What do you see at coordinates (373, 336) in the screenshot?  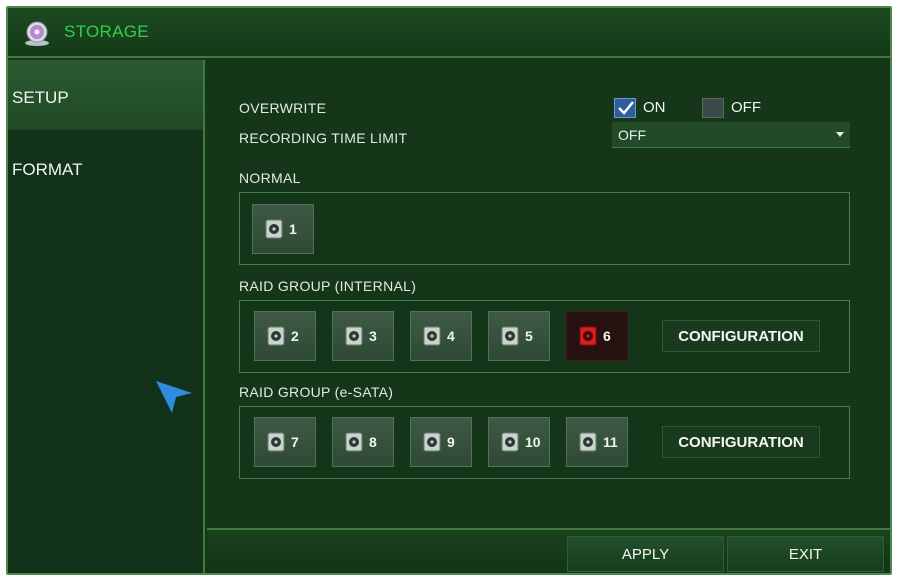 I see `disk-number: 3` at bounding box center [373, 336].